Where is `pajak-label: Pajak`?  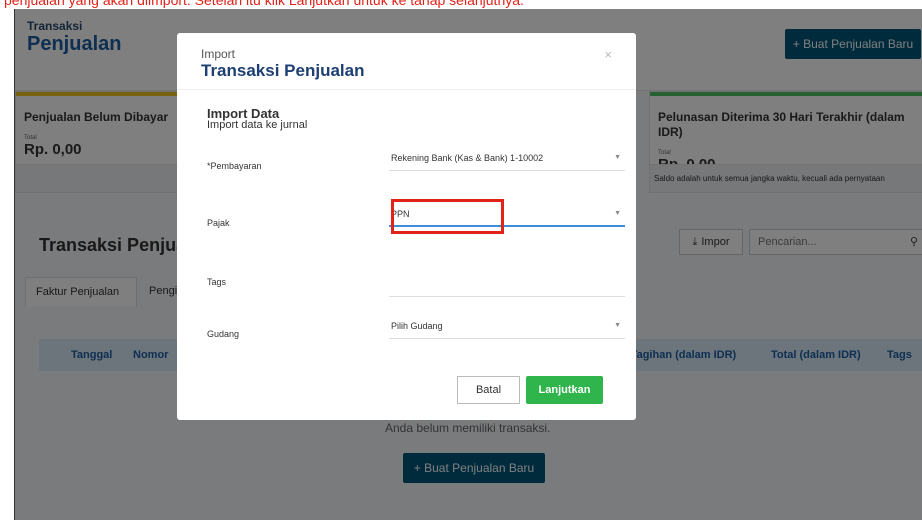 pajak-label: Pajak is located at coordinates (218, 223).